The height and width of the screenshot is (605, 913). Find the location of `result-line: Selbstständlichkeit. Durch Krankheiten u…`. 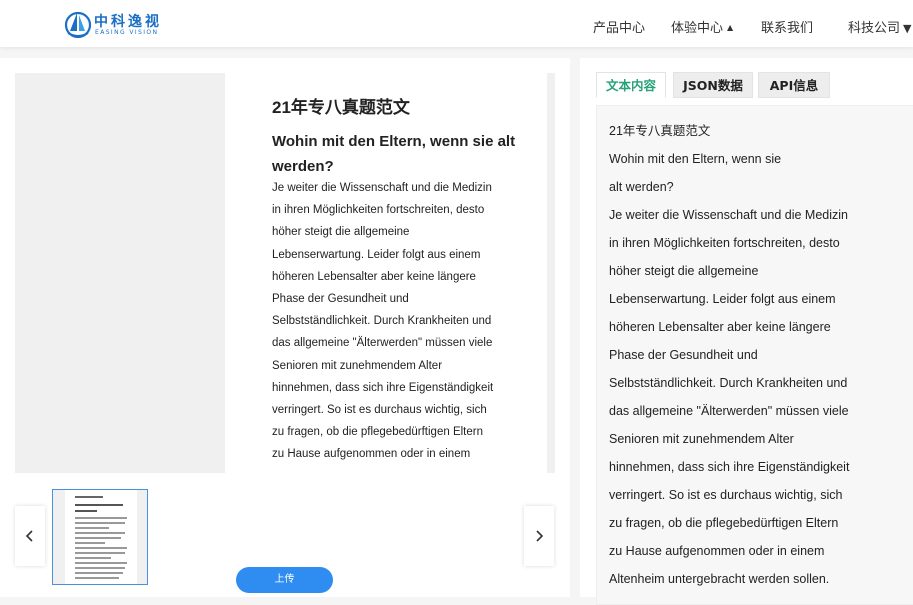

result-line: Selbstständlichkeit. Durch Krankheiten u… is located at coordinates (728, 383).